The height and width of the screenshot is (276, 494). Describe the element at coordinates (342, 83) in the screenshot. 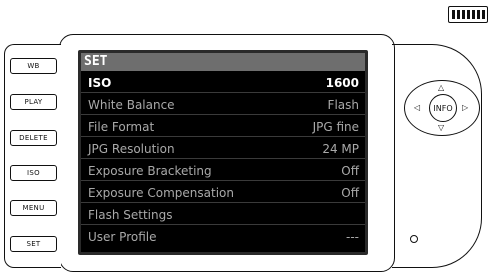

I see `menu-item-value: 1600` at that location.